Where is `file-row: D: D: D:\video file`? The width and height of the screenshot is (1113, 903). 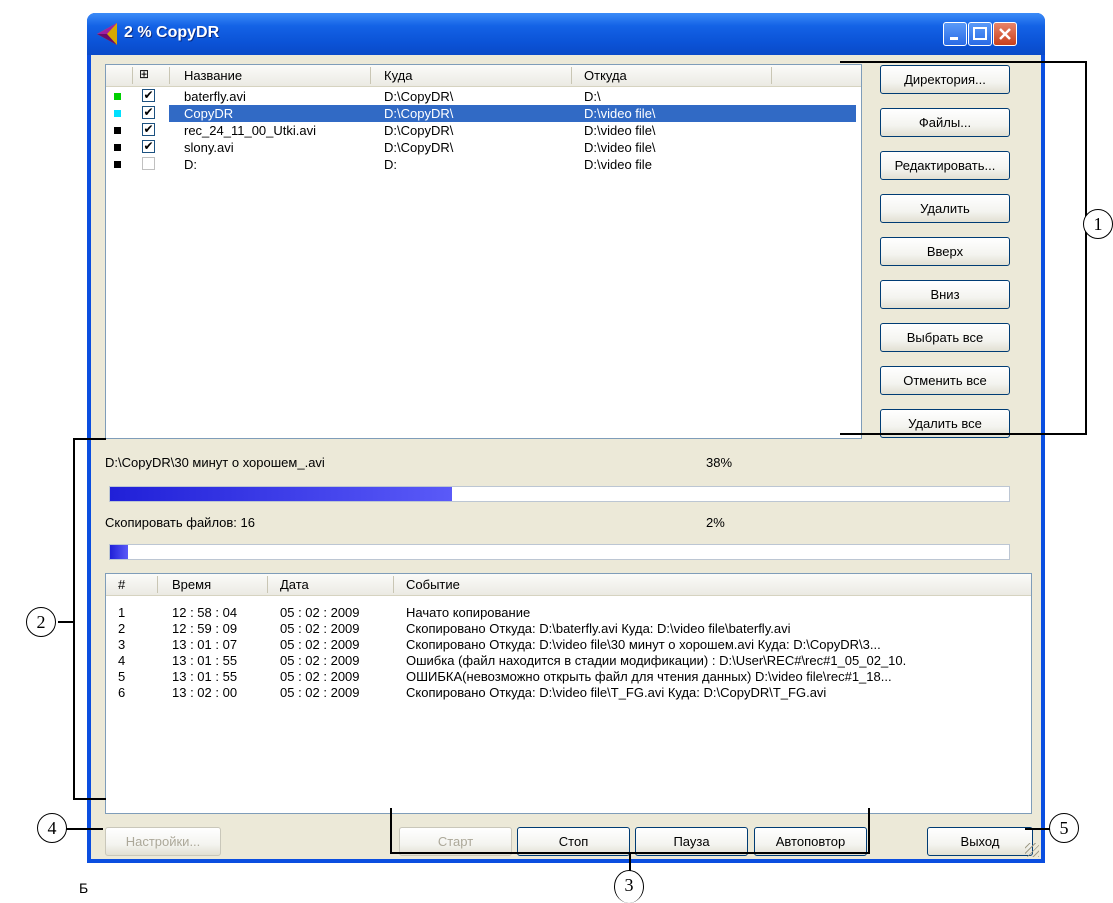 file-row: D: D: D:\video file is located at coordinates (483, 164).